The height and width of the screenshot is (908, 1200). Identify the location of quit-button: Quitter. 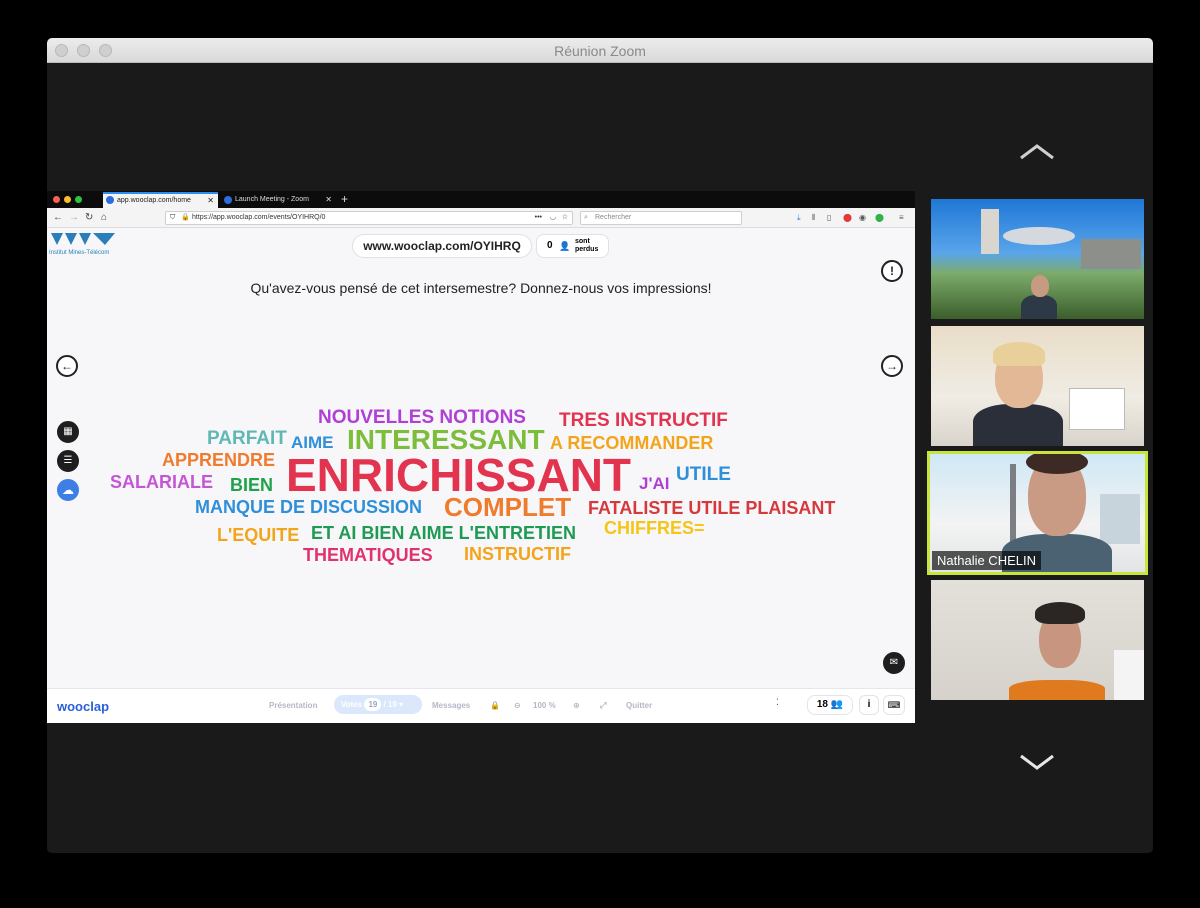
(639, 705).